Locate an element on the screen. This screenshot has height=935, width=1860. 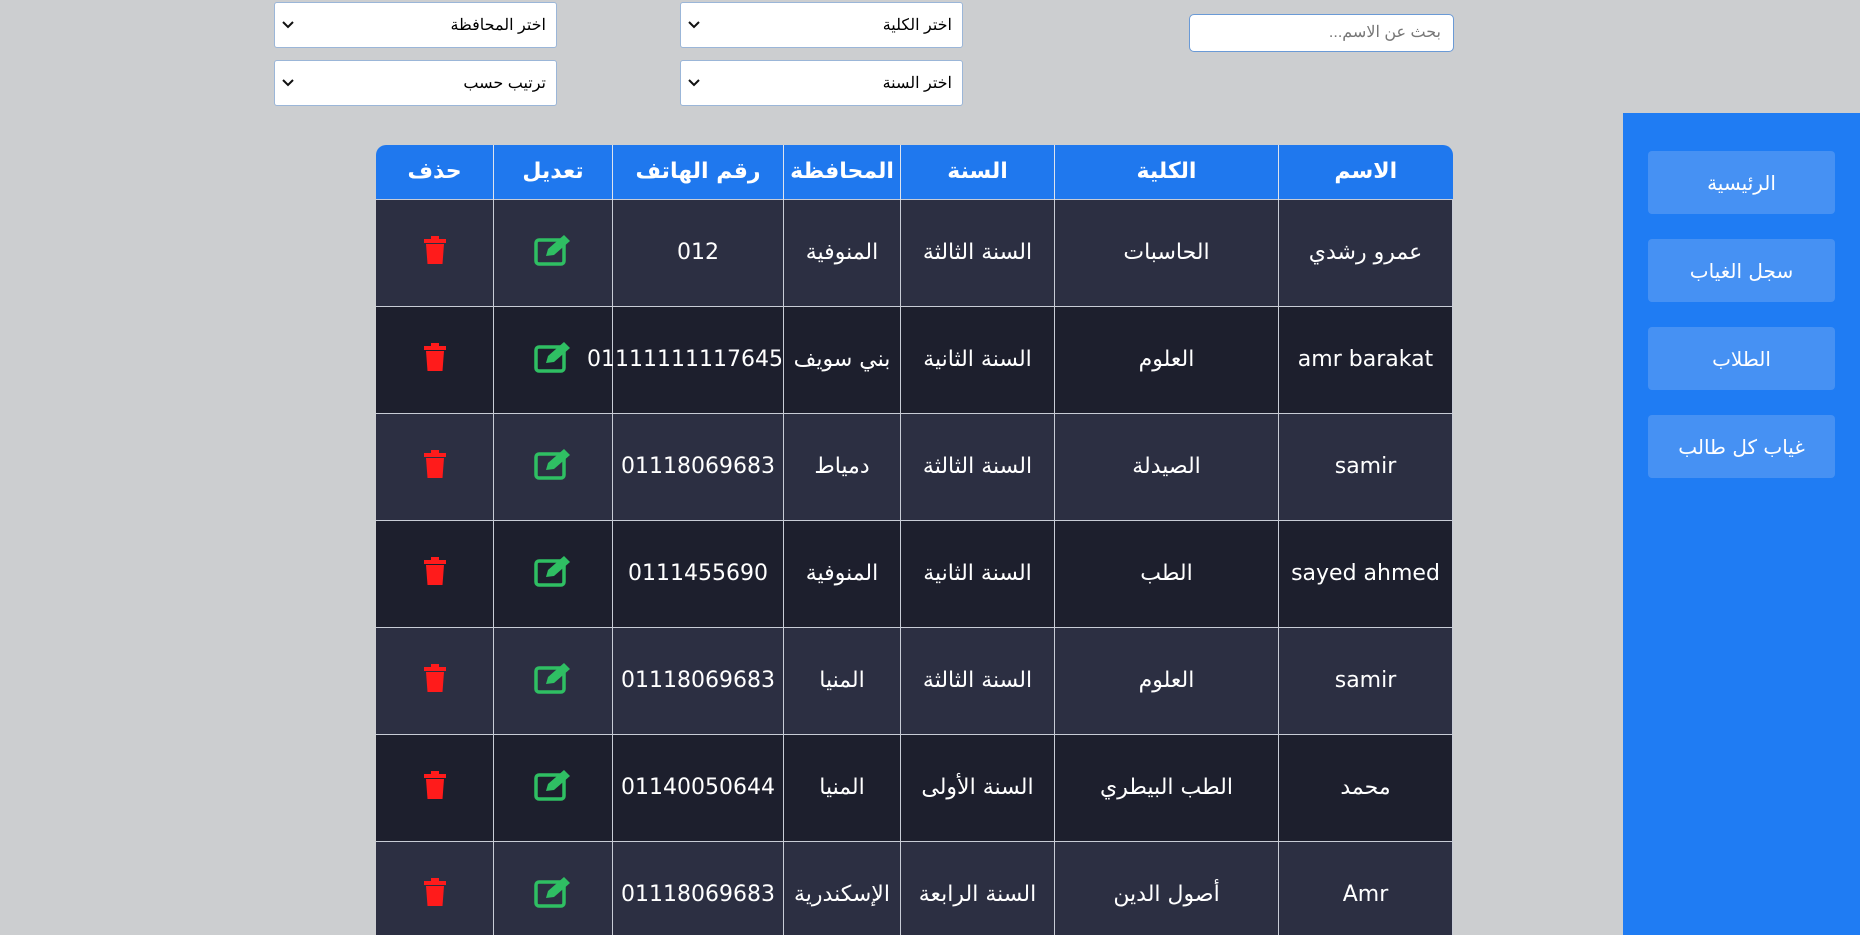
college-select-label: اختر الكلية is located at coordinates (917, 25).